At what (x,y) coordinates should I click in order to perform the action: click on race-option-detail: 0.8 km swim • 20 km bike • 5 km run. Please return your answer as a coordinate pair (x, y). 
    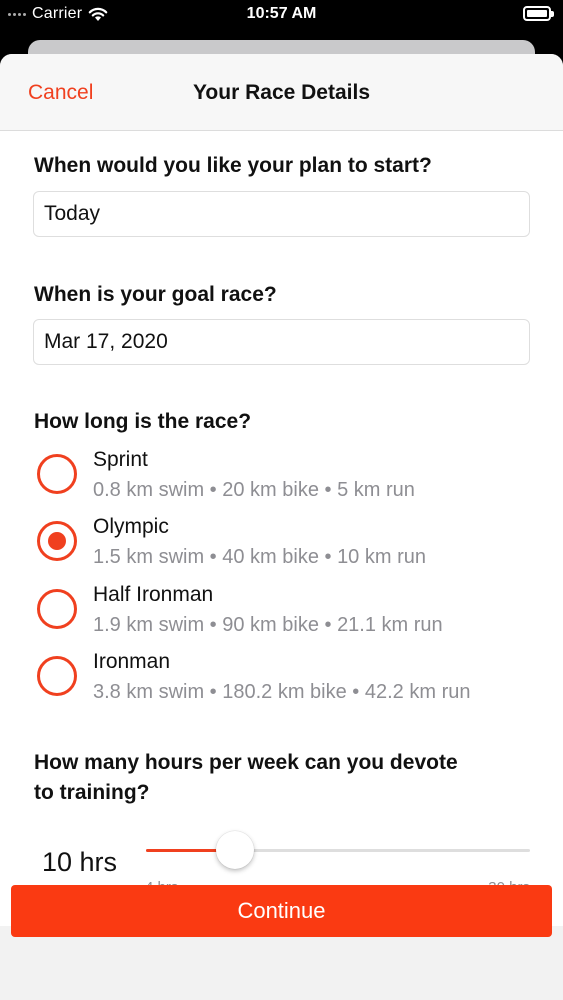
    Looking at the image, I should click on (254, 490).